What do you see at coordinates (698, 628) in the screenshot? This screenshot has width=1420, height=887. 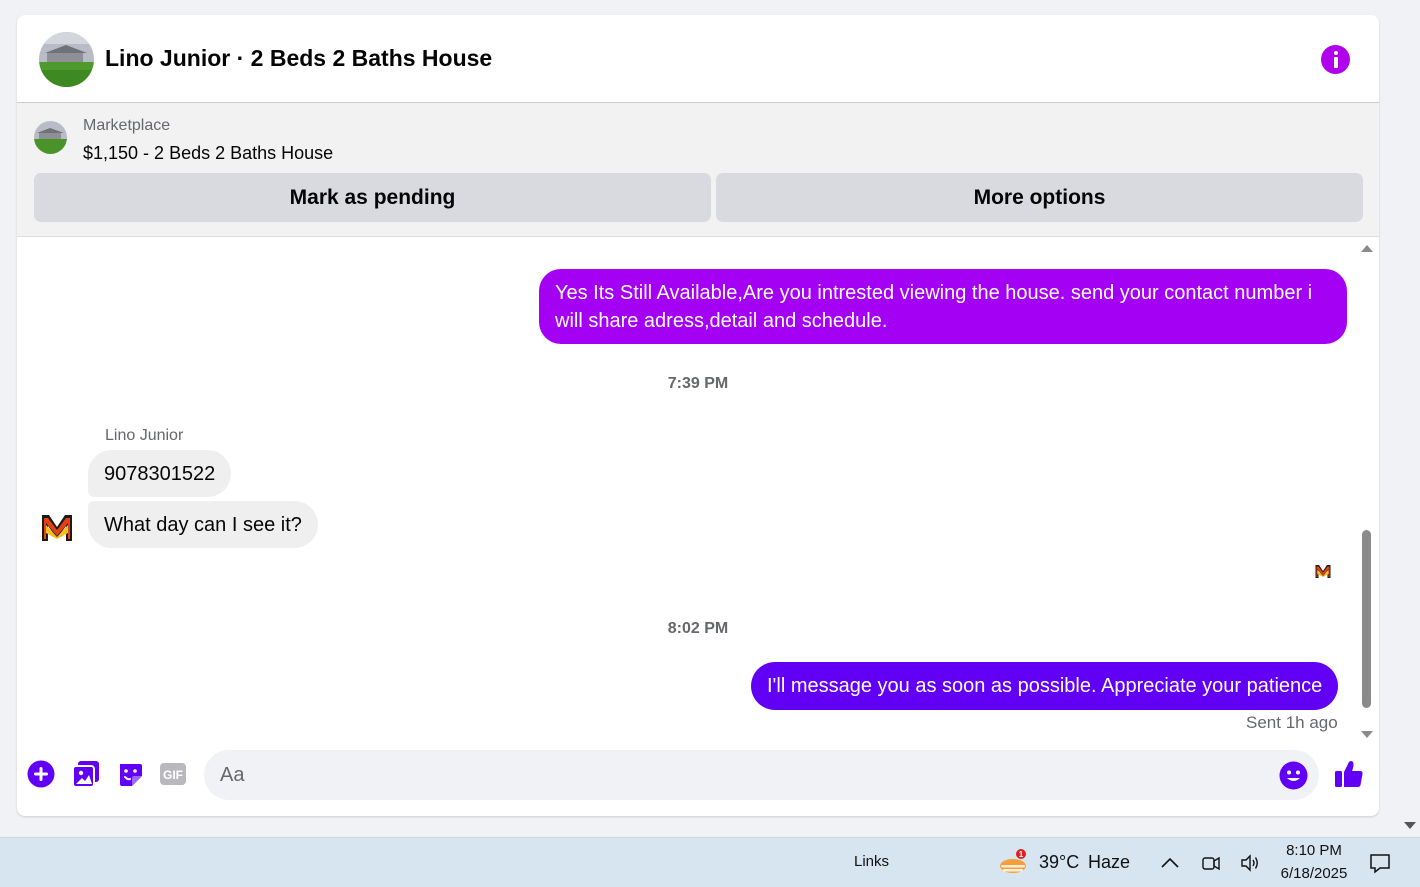 I see `message-timestamp: 8:02 PM` at bounding box center [698, 628].